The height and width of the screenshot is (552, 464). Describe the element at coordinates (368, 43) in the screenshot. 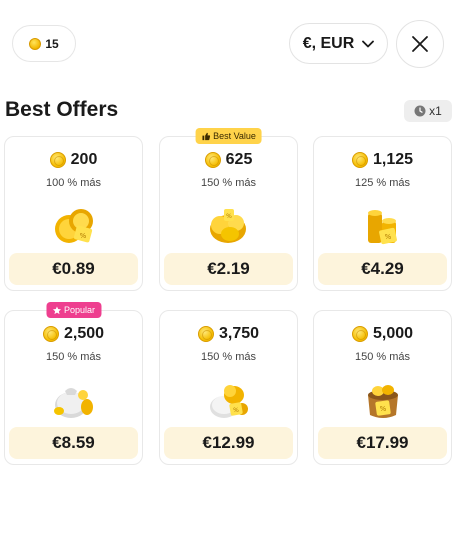

I see `chevron-down-icon` at that location.